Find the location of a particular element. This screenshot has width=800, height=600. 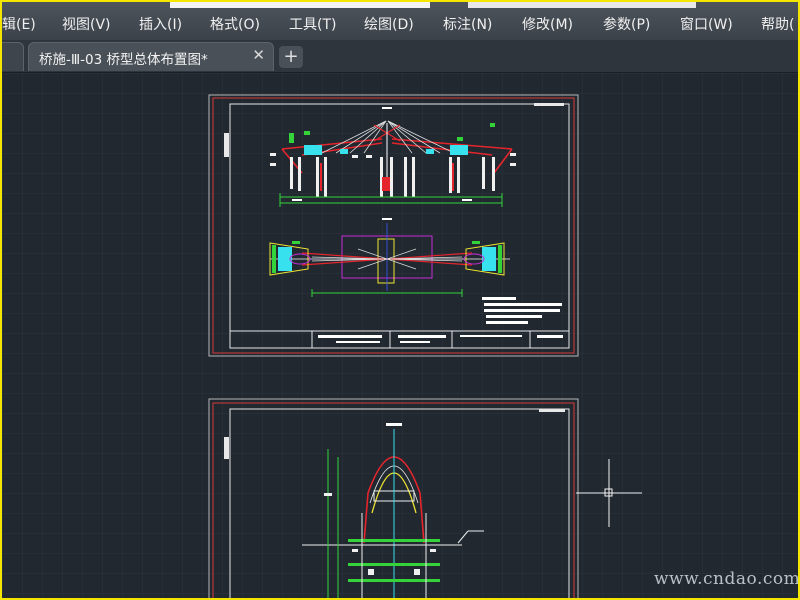

menu-modify: 修改(M) is located at coordinates (547, 25).